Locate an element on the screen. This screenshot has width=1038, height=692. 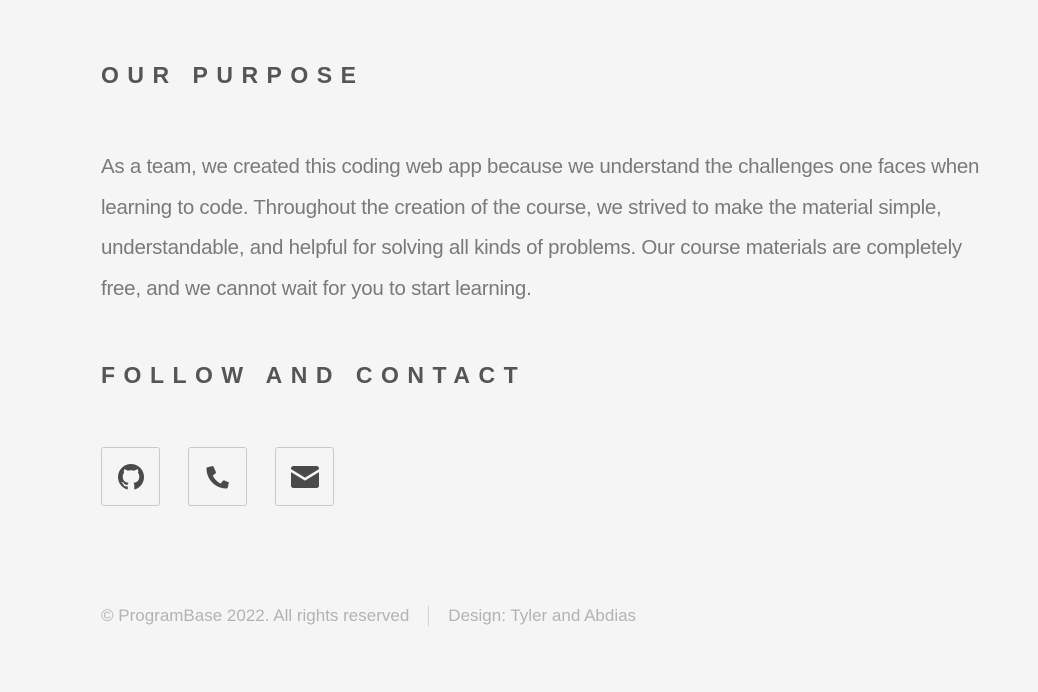
phone-link is located at coordinates (217, 476).